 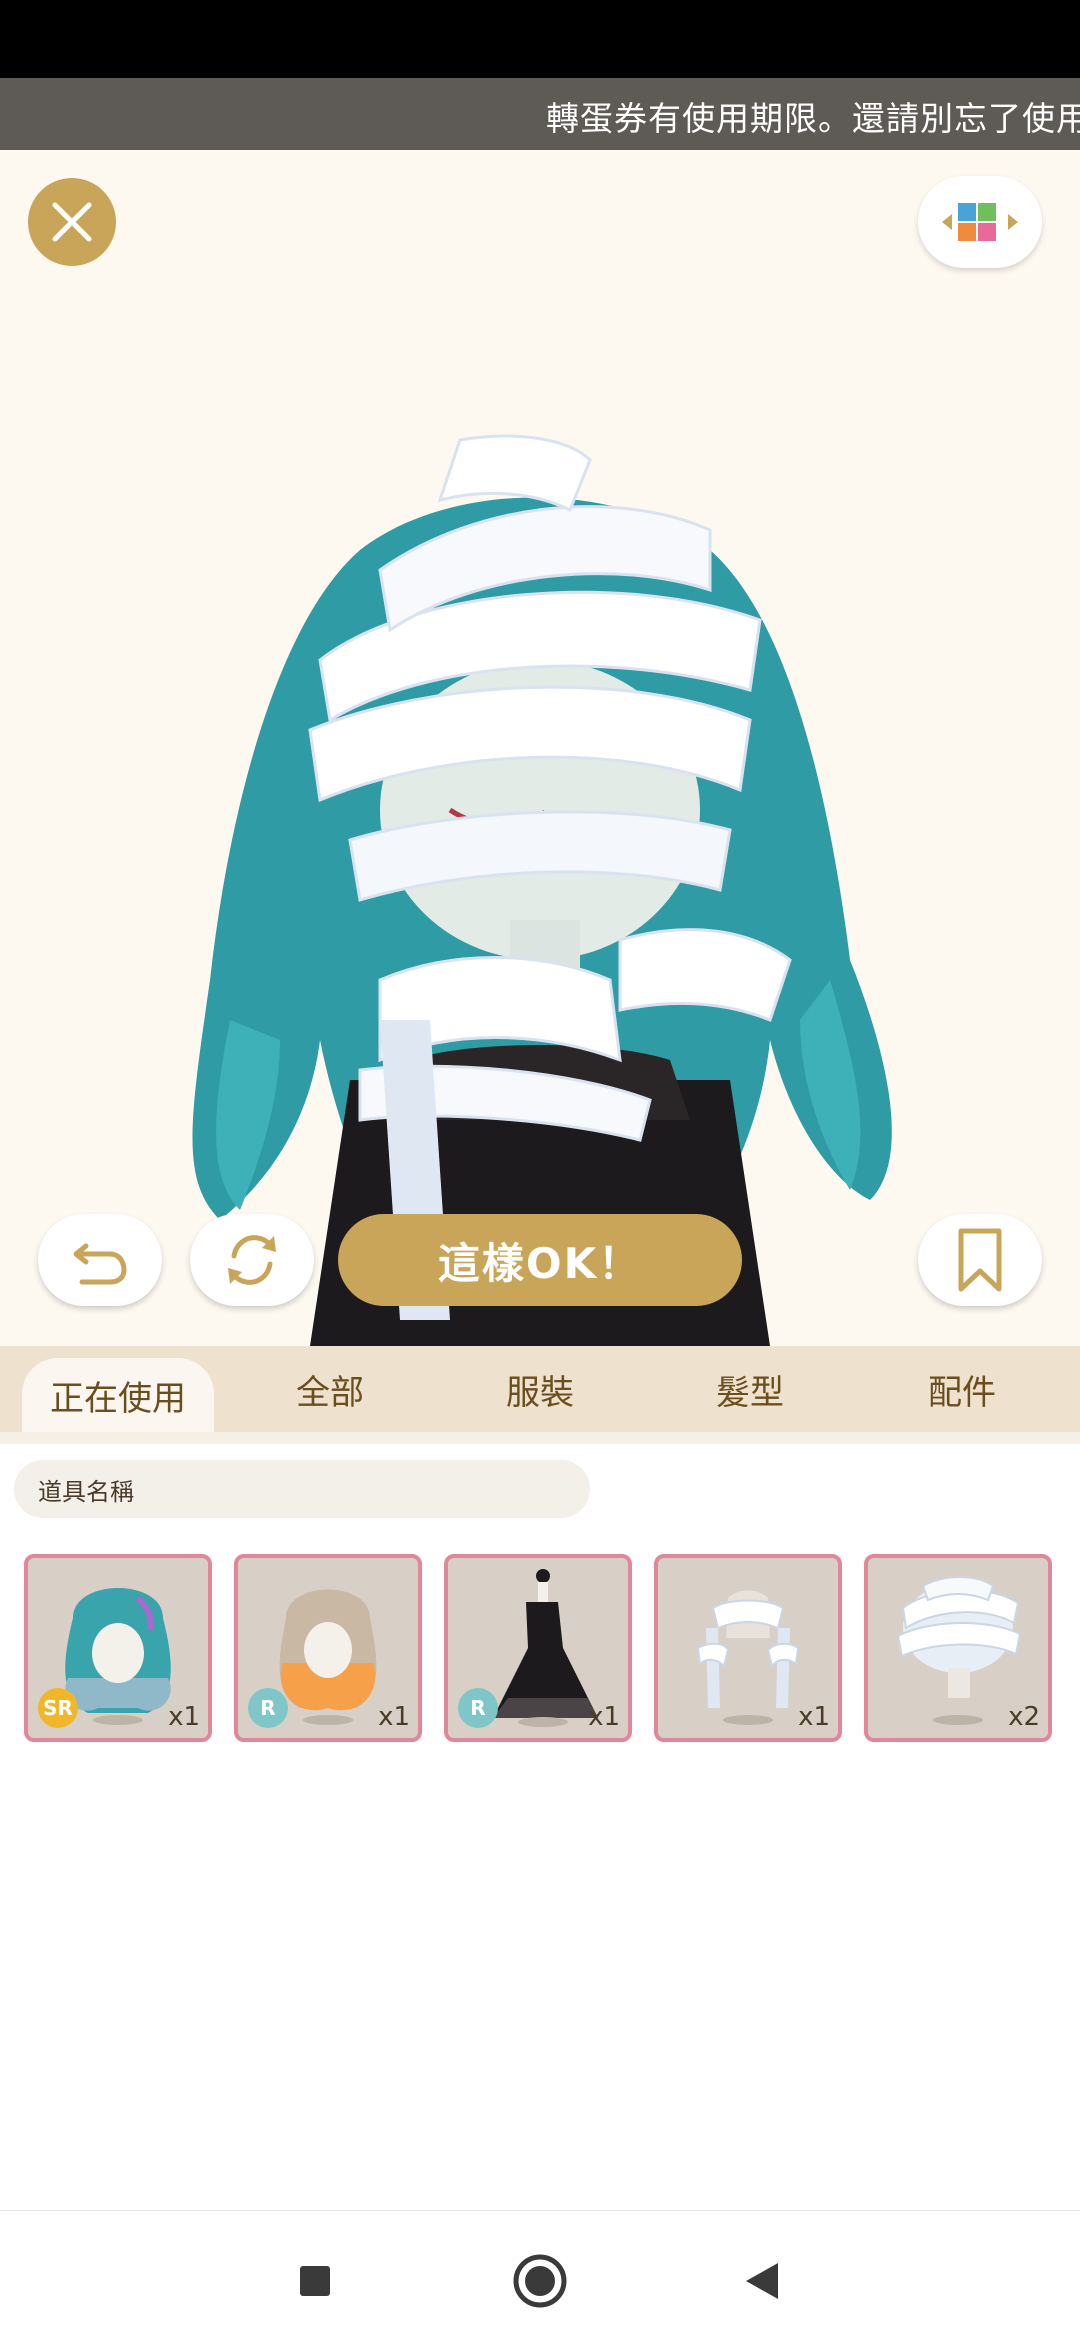 I want to click on status-bar, so click(x=540, y=39).